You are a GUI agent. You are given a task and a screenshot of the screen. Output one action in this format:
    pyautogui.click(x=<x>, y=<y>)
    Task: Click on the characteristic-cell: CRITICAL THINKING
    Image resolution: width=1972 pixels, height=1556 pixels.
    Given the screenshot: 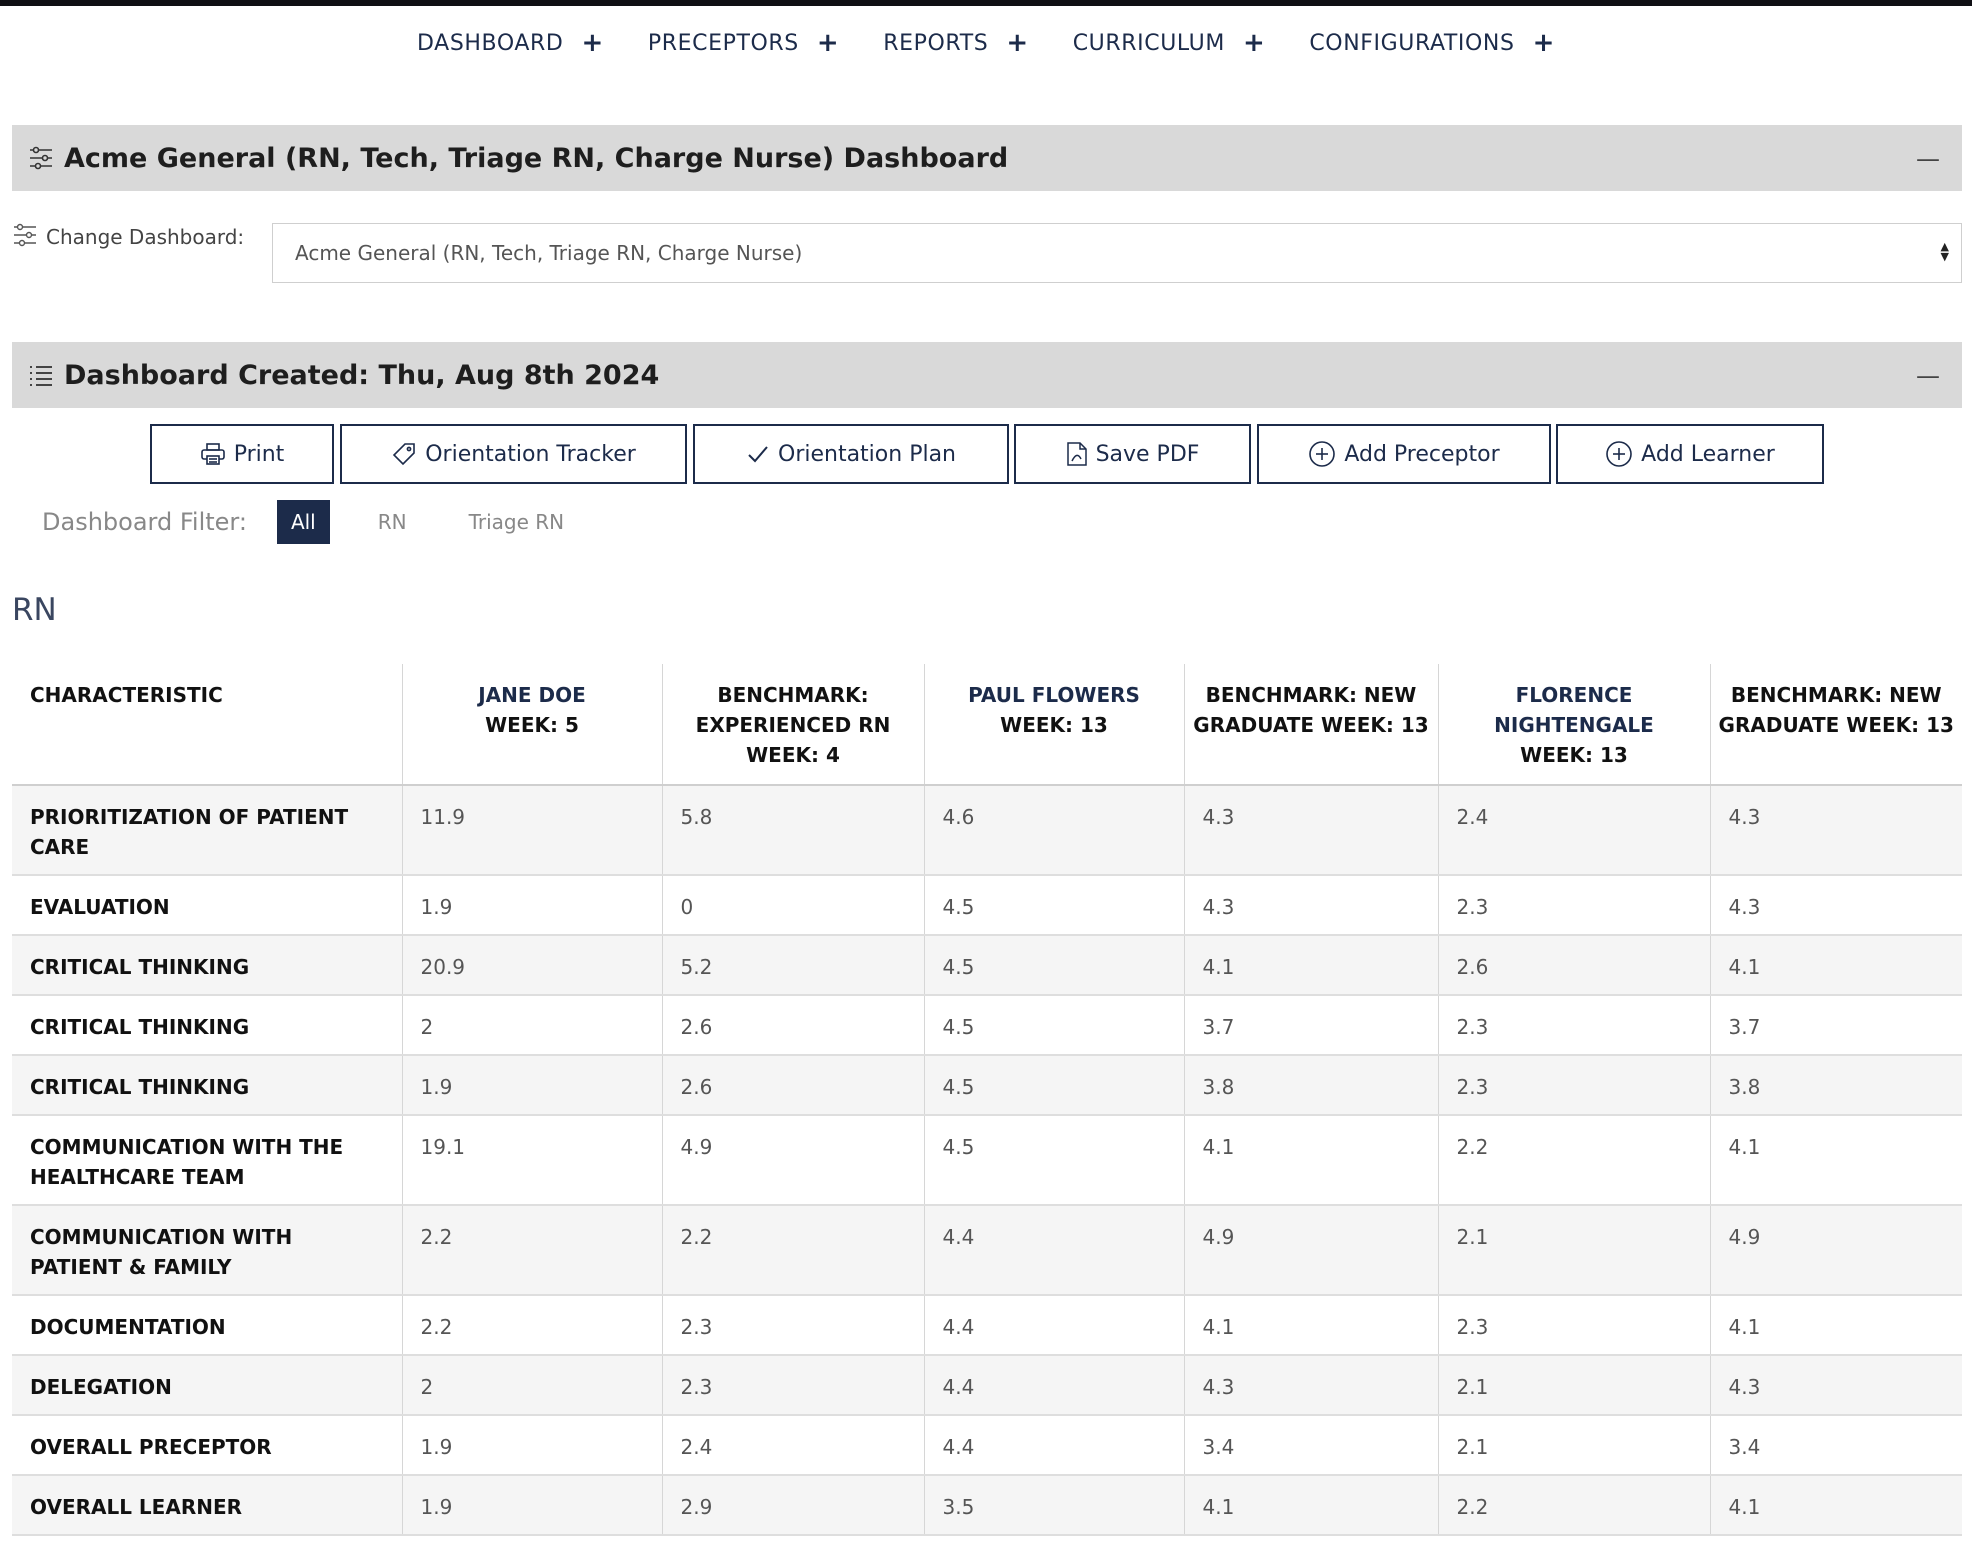 What is the action you would take?
    pyautogui.click(x=140, y=967)
    